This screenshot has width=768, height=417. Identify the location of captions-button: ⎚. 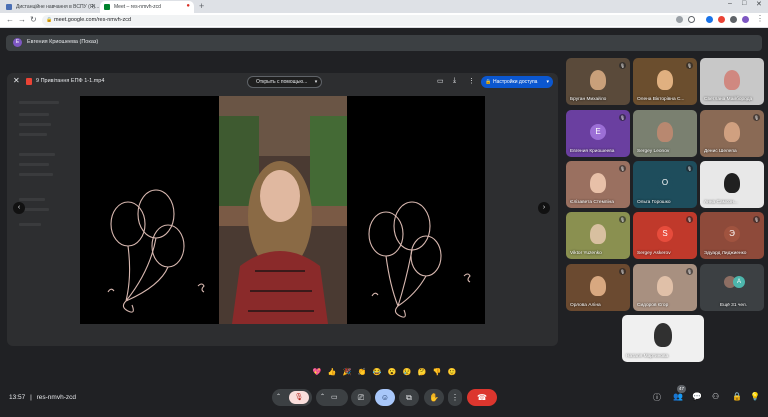
(361, 397).